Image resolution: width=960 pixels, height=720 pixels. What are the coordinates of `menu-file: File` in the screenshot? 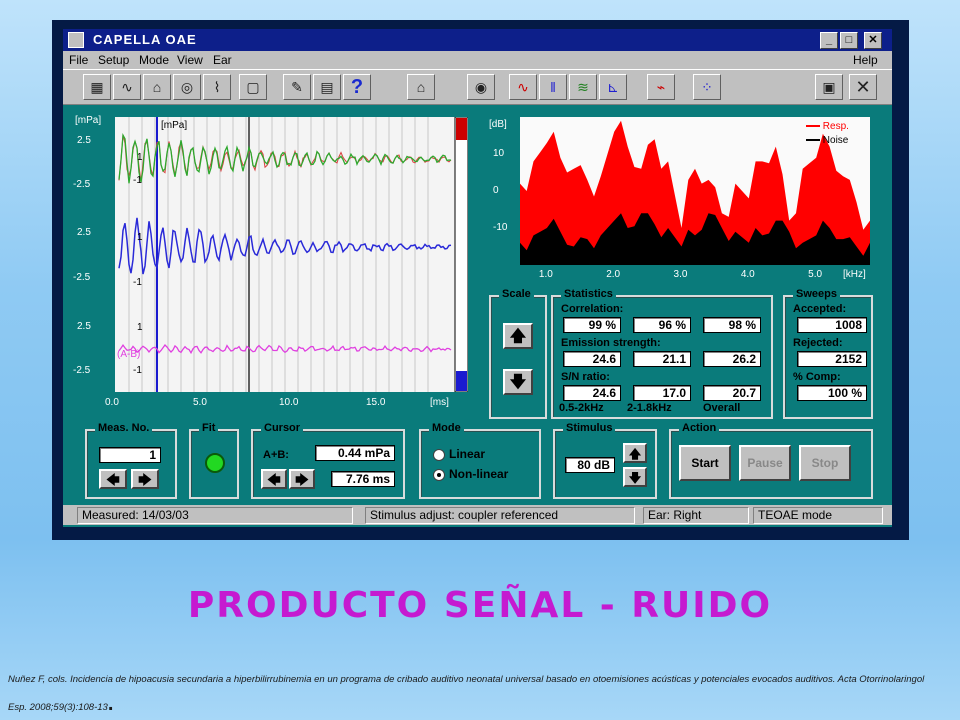 It's located at (78, 60).